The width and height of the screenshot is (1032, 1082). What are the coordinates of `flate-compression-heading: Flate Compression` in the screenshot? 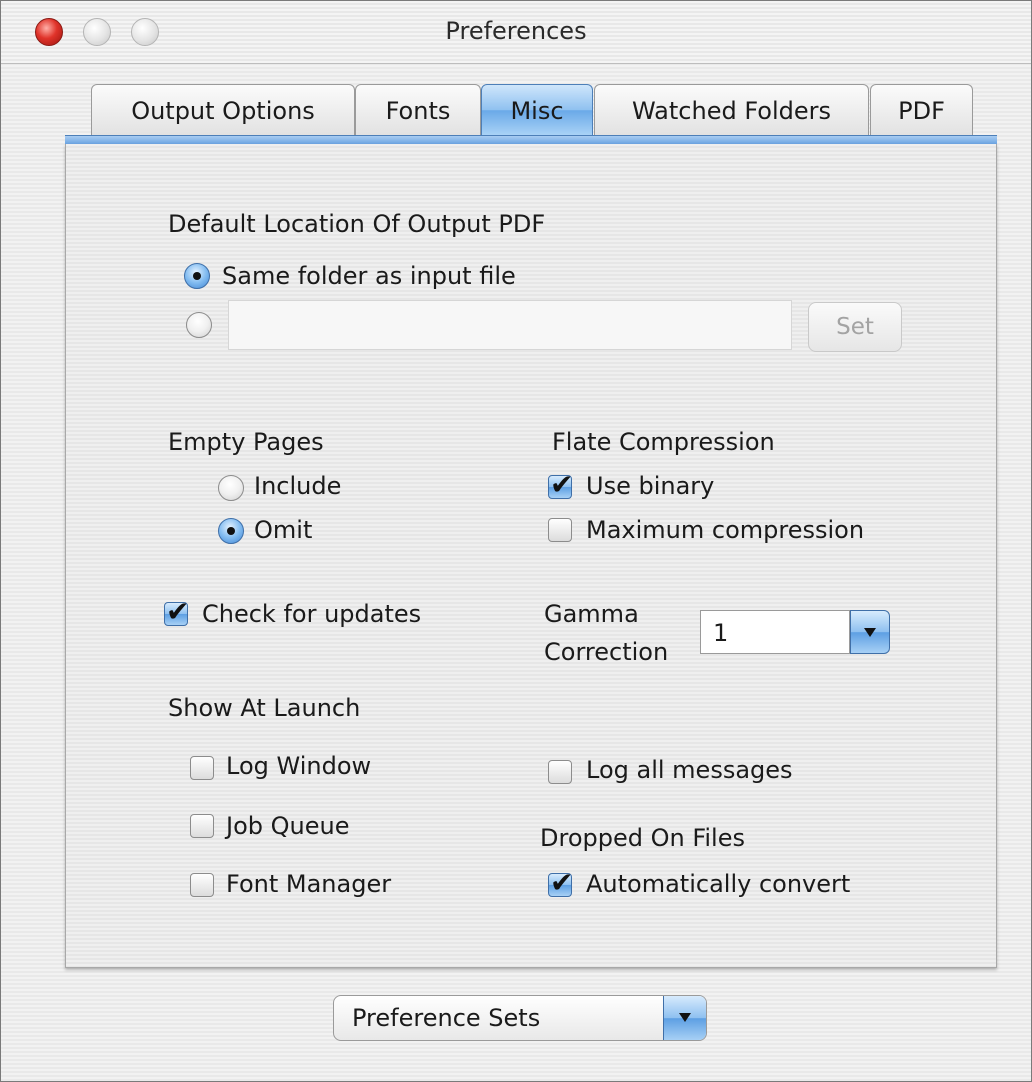 It's located at (663, 442).